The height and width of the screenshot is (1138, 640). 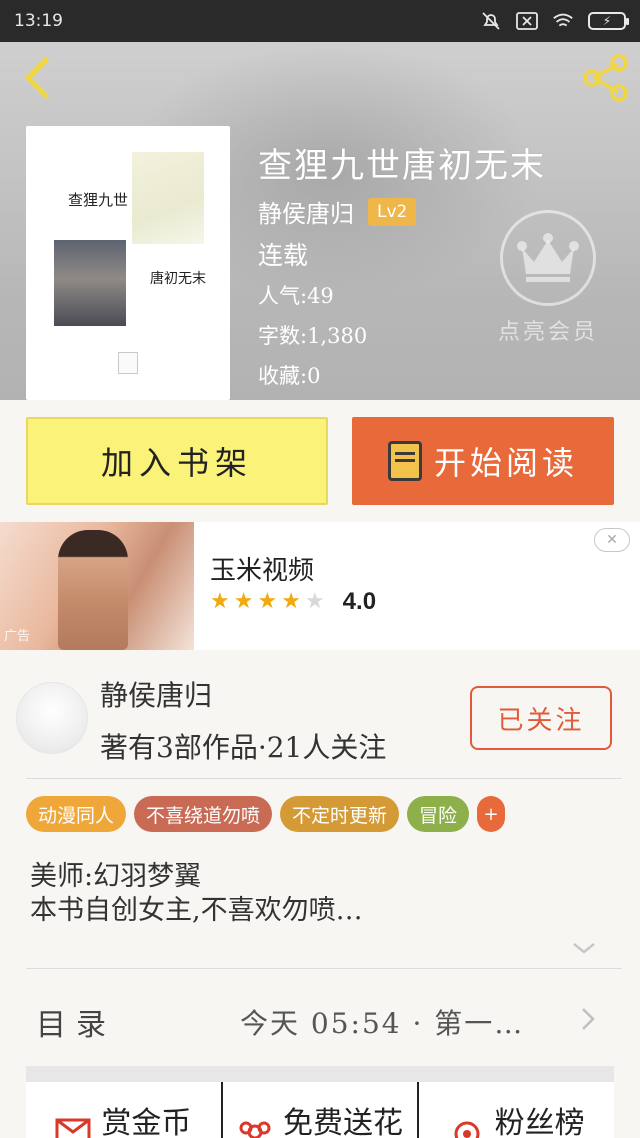 What do you see at coordinates (283, 255) in the screenshot?
I see `serial-status: 连载` at bounding box center [283, 255].